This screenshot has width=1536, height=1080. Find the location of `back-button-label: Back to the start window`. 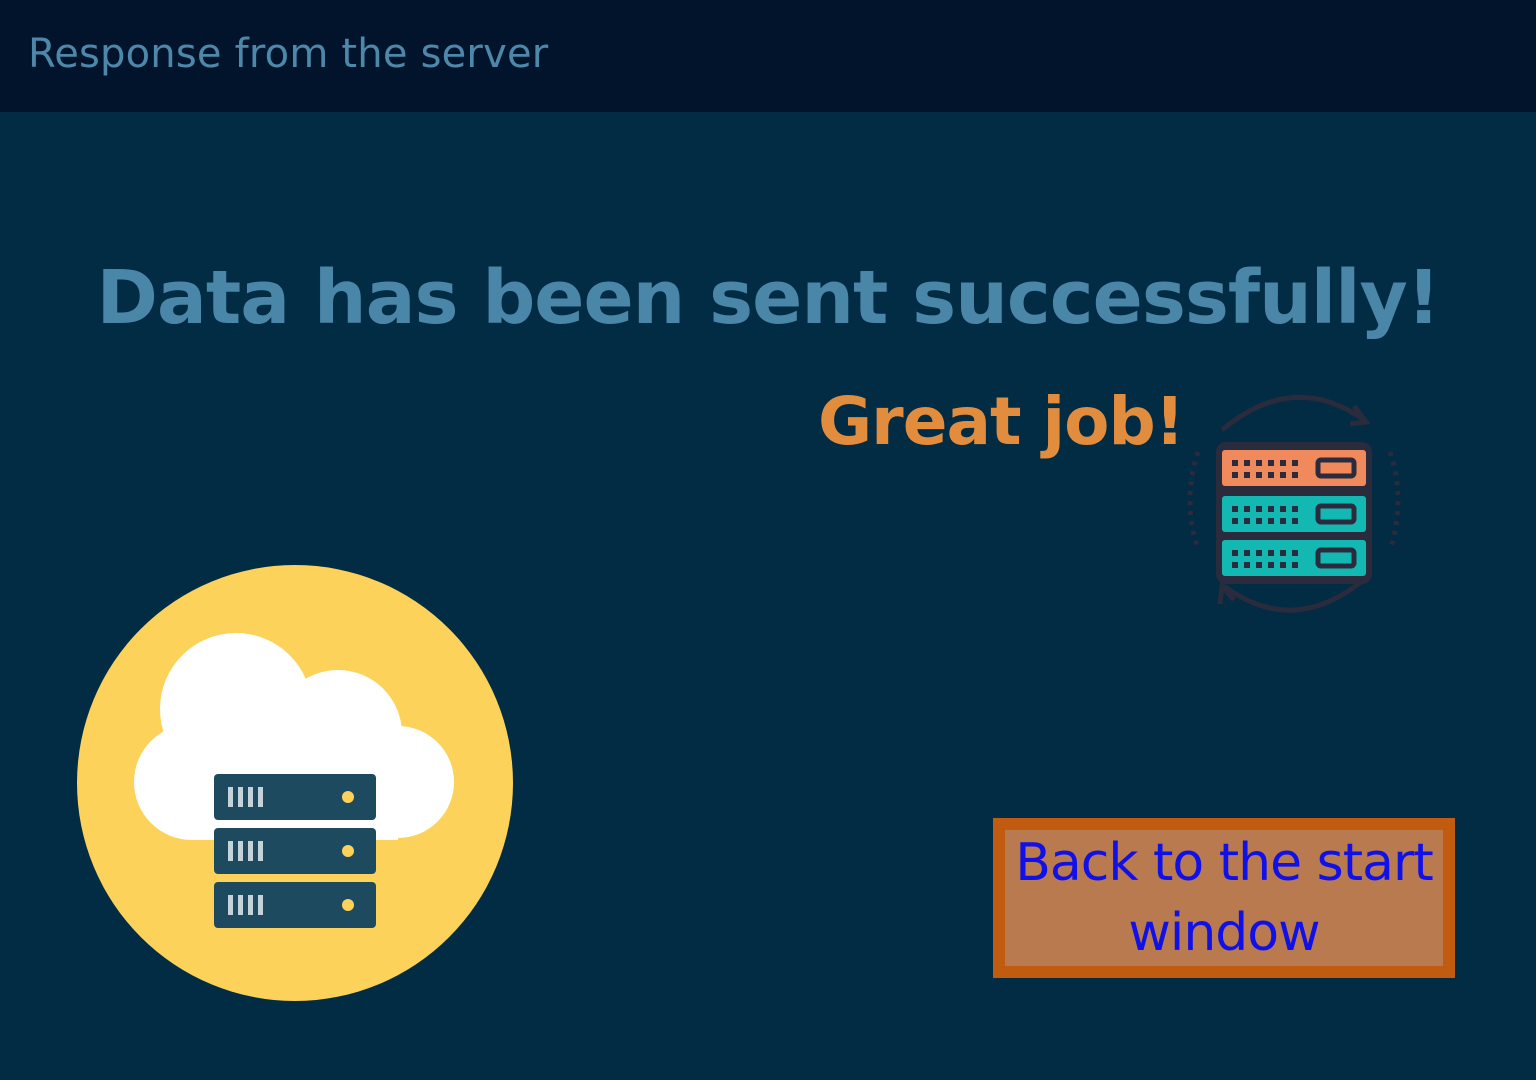

back-button-label: Back to the start window is located at coordinates (1224, 898).